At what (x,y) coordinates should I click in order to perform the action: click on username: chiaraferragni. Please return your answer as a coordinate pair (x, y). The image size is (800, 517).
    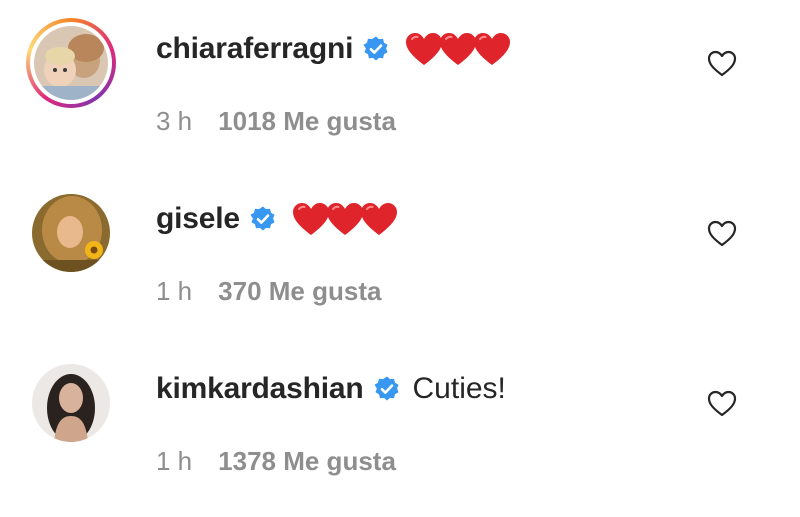
    Looking at the image, I should click on (254, 49).